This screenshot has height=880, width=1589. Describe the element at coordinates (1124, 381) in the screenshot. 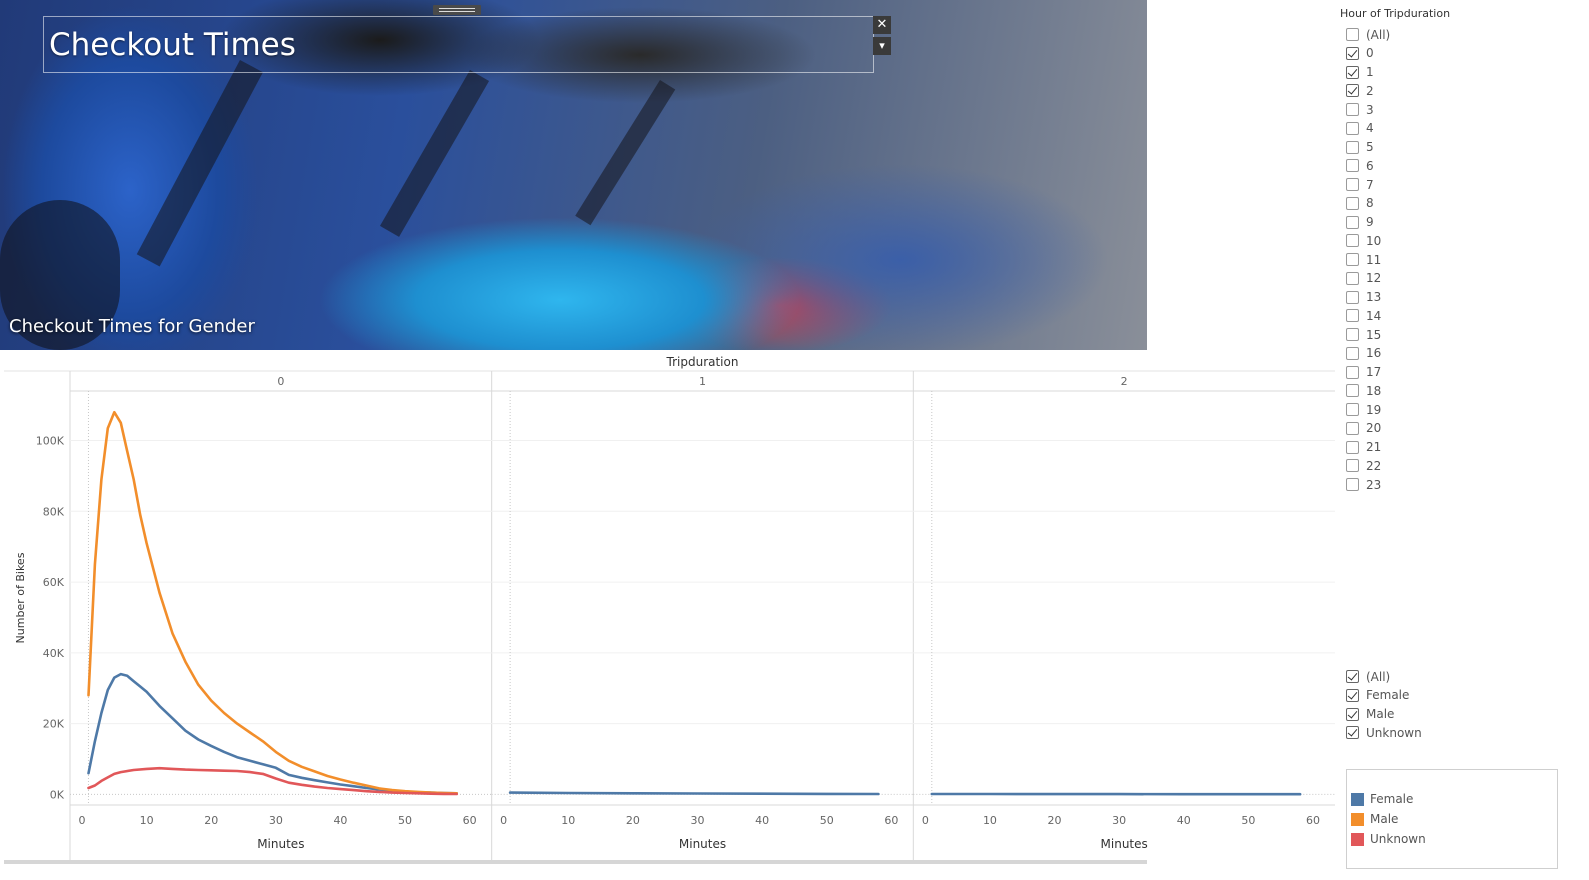

I see `panel-header-label: 2` at that location.